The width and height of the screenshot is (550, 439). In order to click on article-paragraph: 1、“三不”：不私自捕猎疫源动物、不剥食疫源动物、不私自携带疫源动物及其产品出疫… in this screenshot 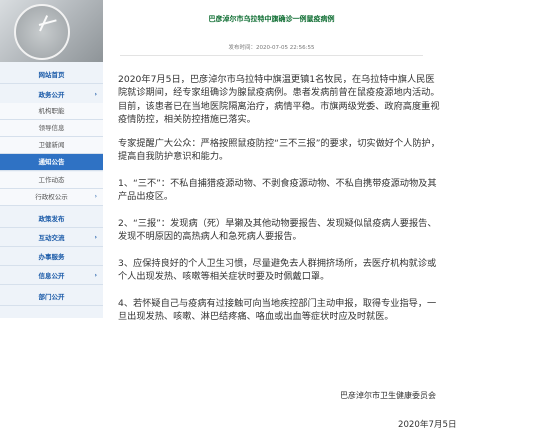, I will do `click(277, 190)`.